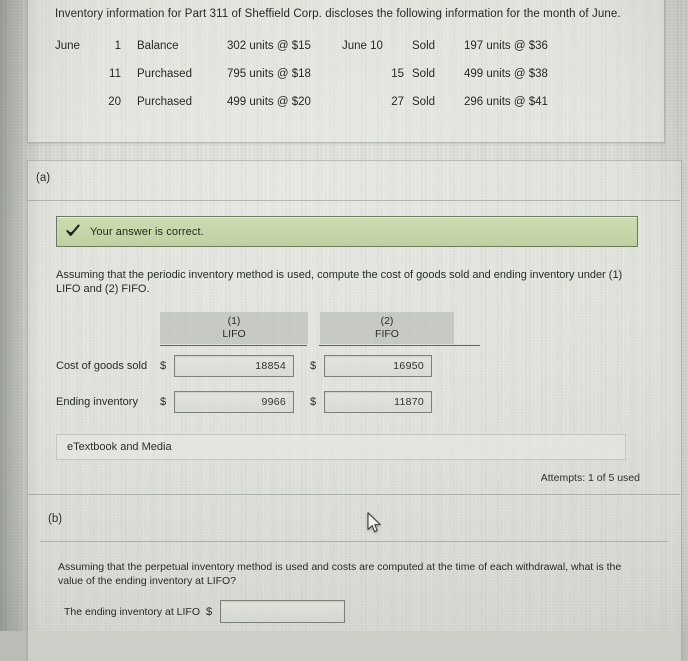 This screenshot has width=688, height=661. Describe the element at coordinates (158, 46) in the screenshot. I see `cell-activity: Balance` at that location.